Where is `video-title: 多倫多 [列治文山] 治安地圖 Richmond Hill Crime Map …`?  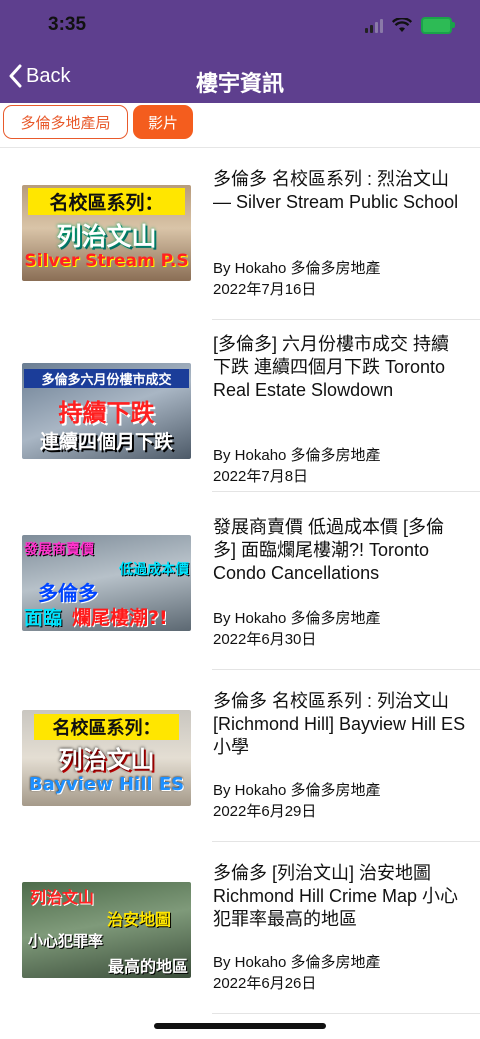
video-title: 多倫多 [列治文山] 治安地圖 Richmond Hill Crime Map … is located at coordinates (336, 896).